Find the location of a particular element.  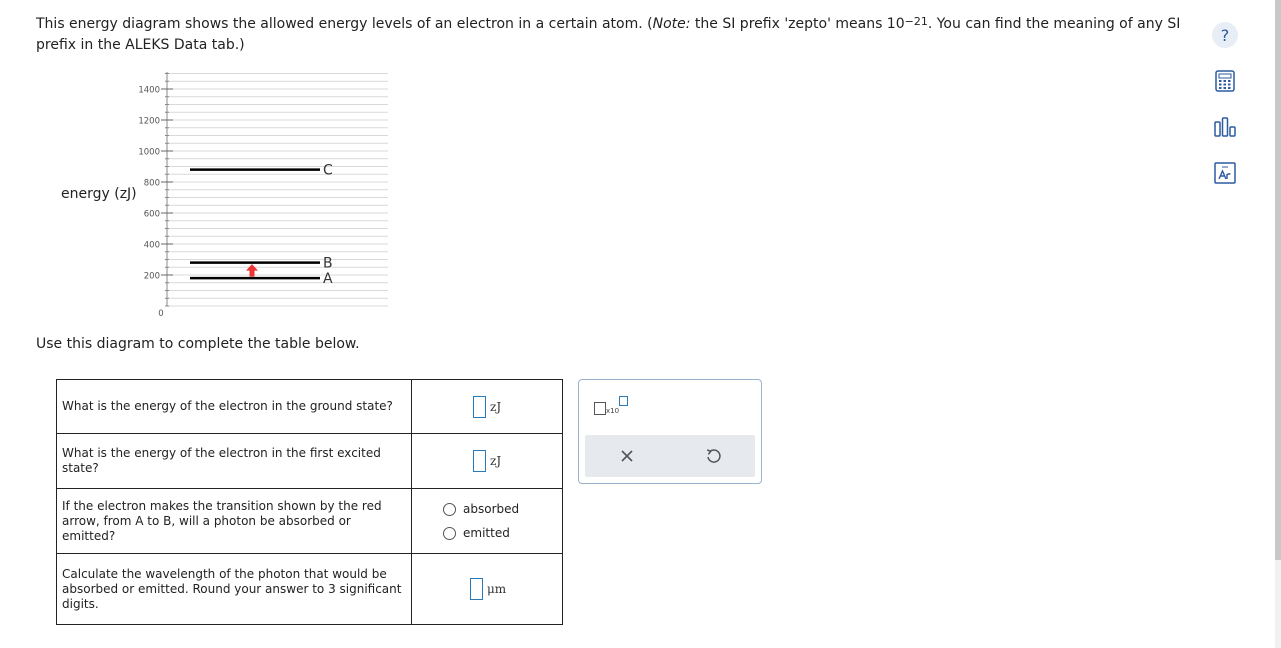

first-excited-energy-input is located at coordinates (479, 461).